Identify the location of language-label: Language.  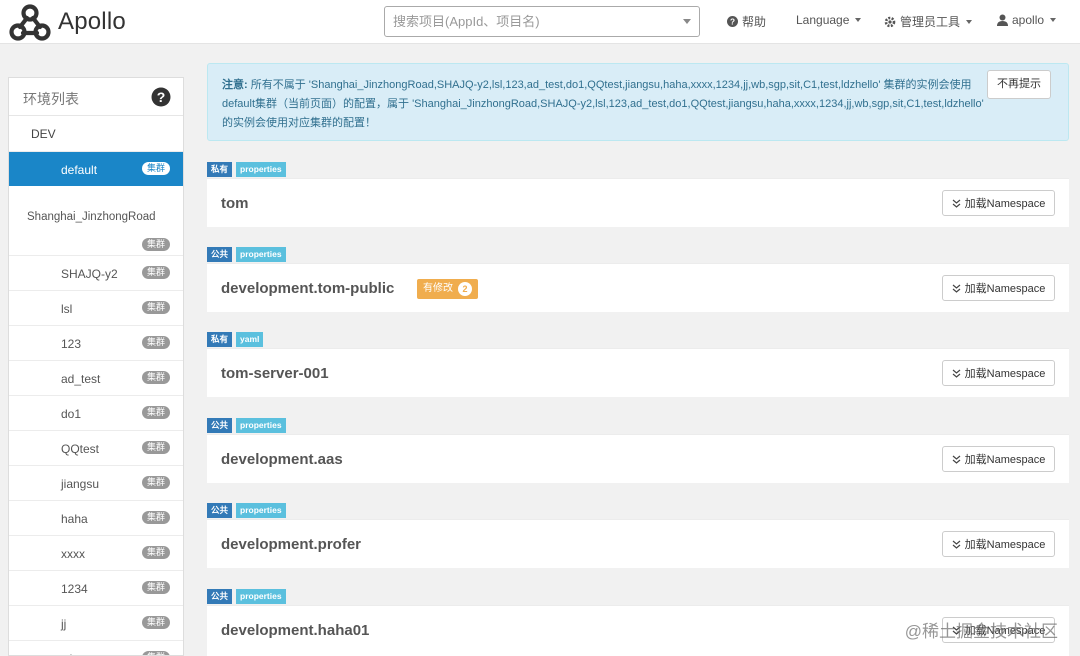
(823, 20).